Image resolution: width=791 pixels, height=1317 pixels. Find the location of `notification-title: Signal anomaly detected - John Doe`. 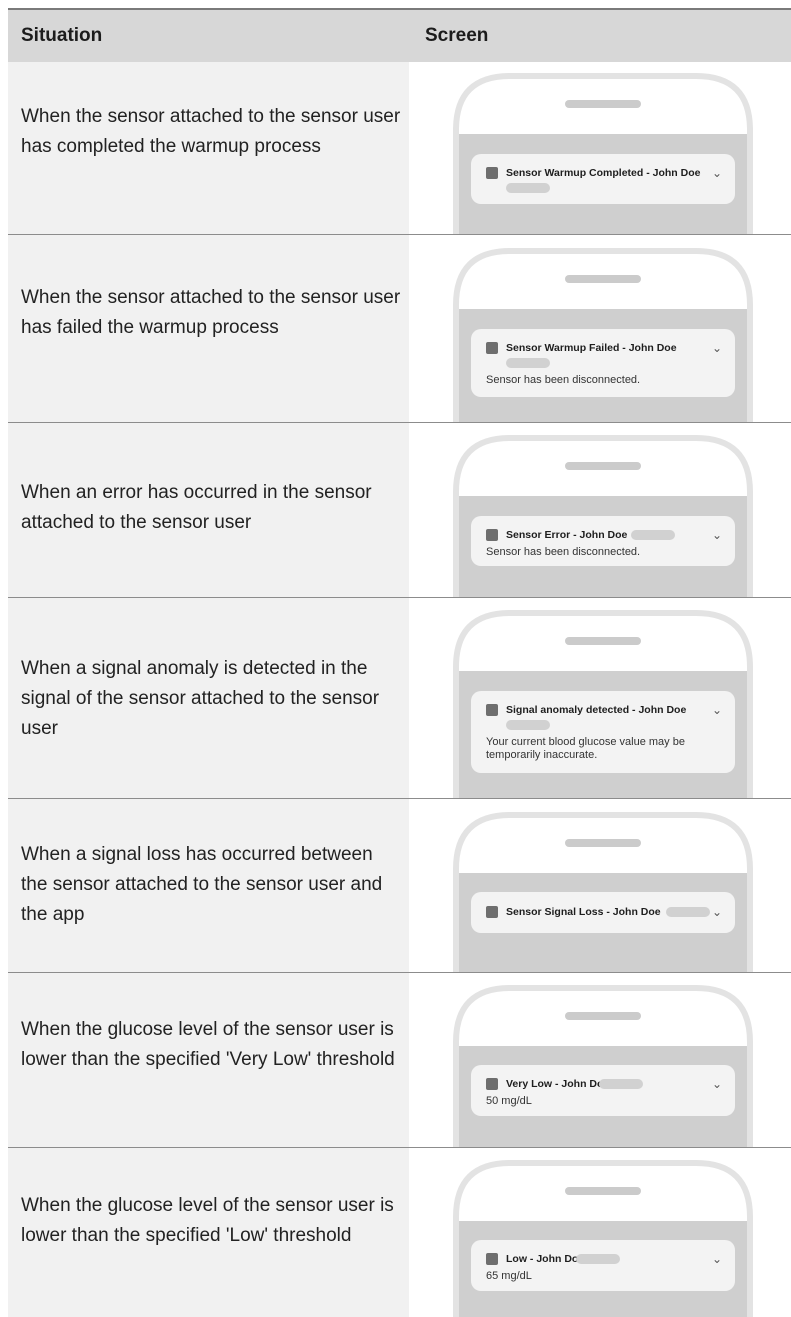

notification-title: Signal anomaly detected - John Doe is located at coordinates (596, 710).